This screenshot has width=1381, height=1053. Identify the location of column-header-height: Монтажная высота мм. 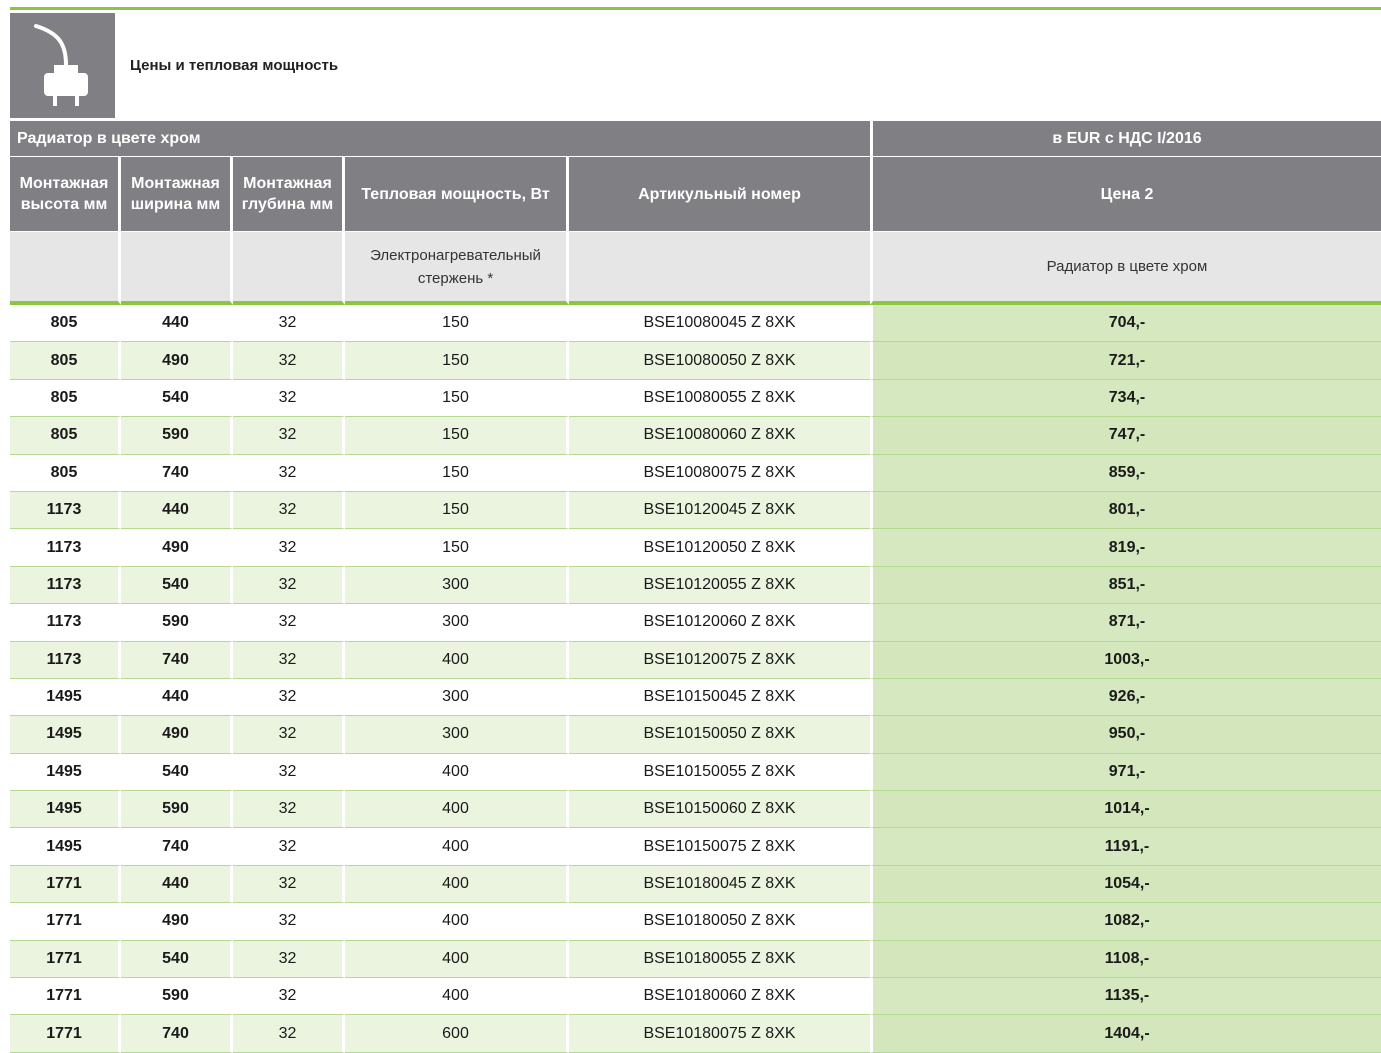
(65, 193).